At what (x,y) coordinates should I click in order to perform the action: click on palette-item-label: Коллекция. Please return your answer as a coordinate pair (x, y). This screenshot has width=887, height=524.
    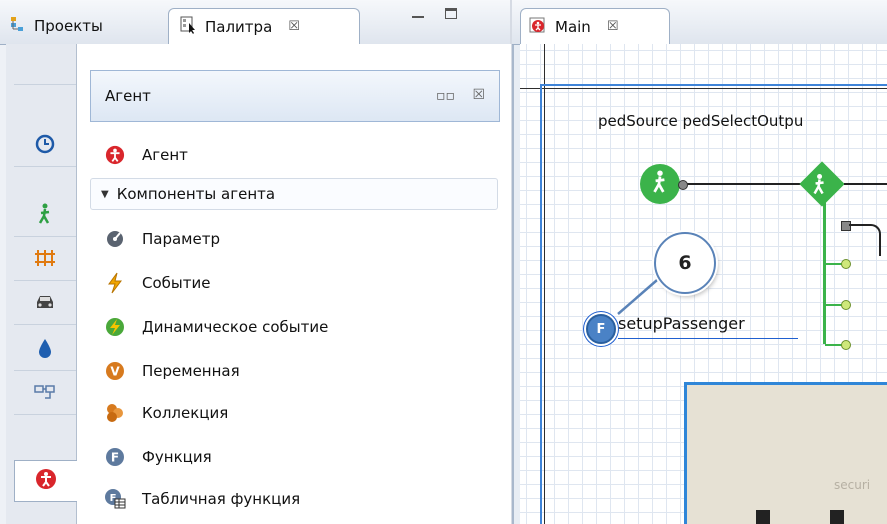
    Looking at the image, I should click on (185, 413).